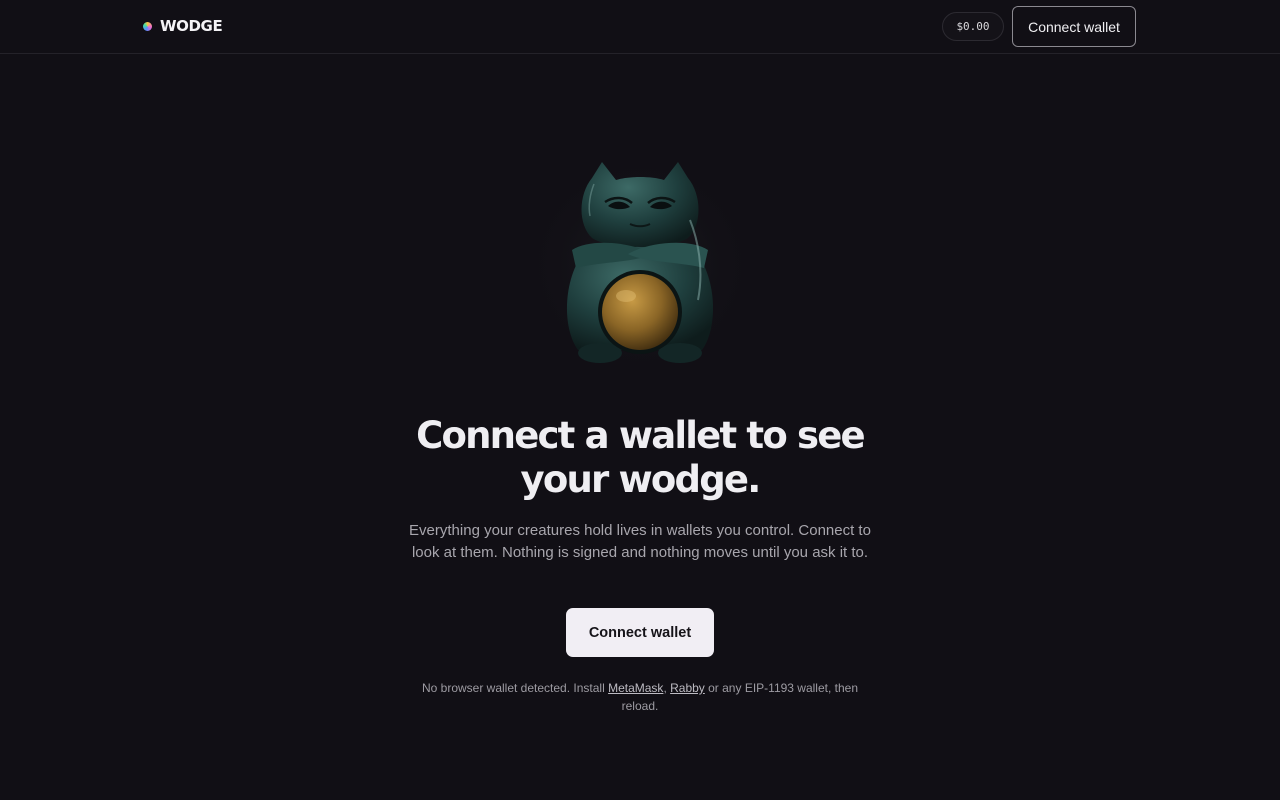 The height and width of the screenshot is (800, 1280). What do you see at coordinates (973, 26) in the screenshot?
I see `balance-pill: $0.00` at bounding box center [973, 26].